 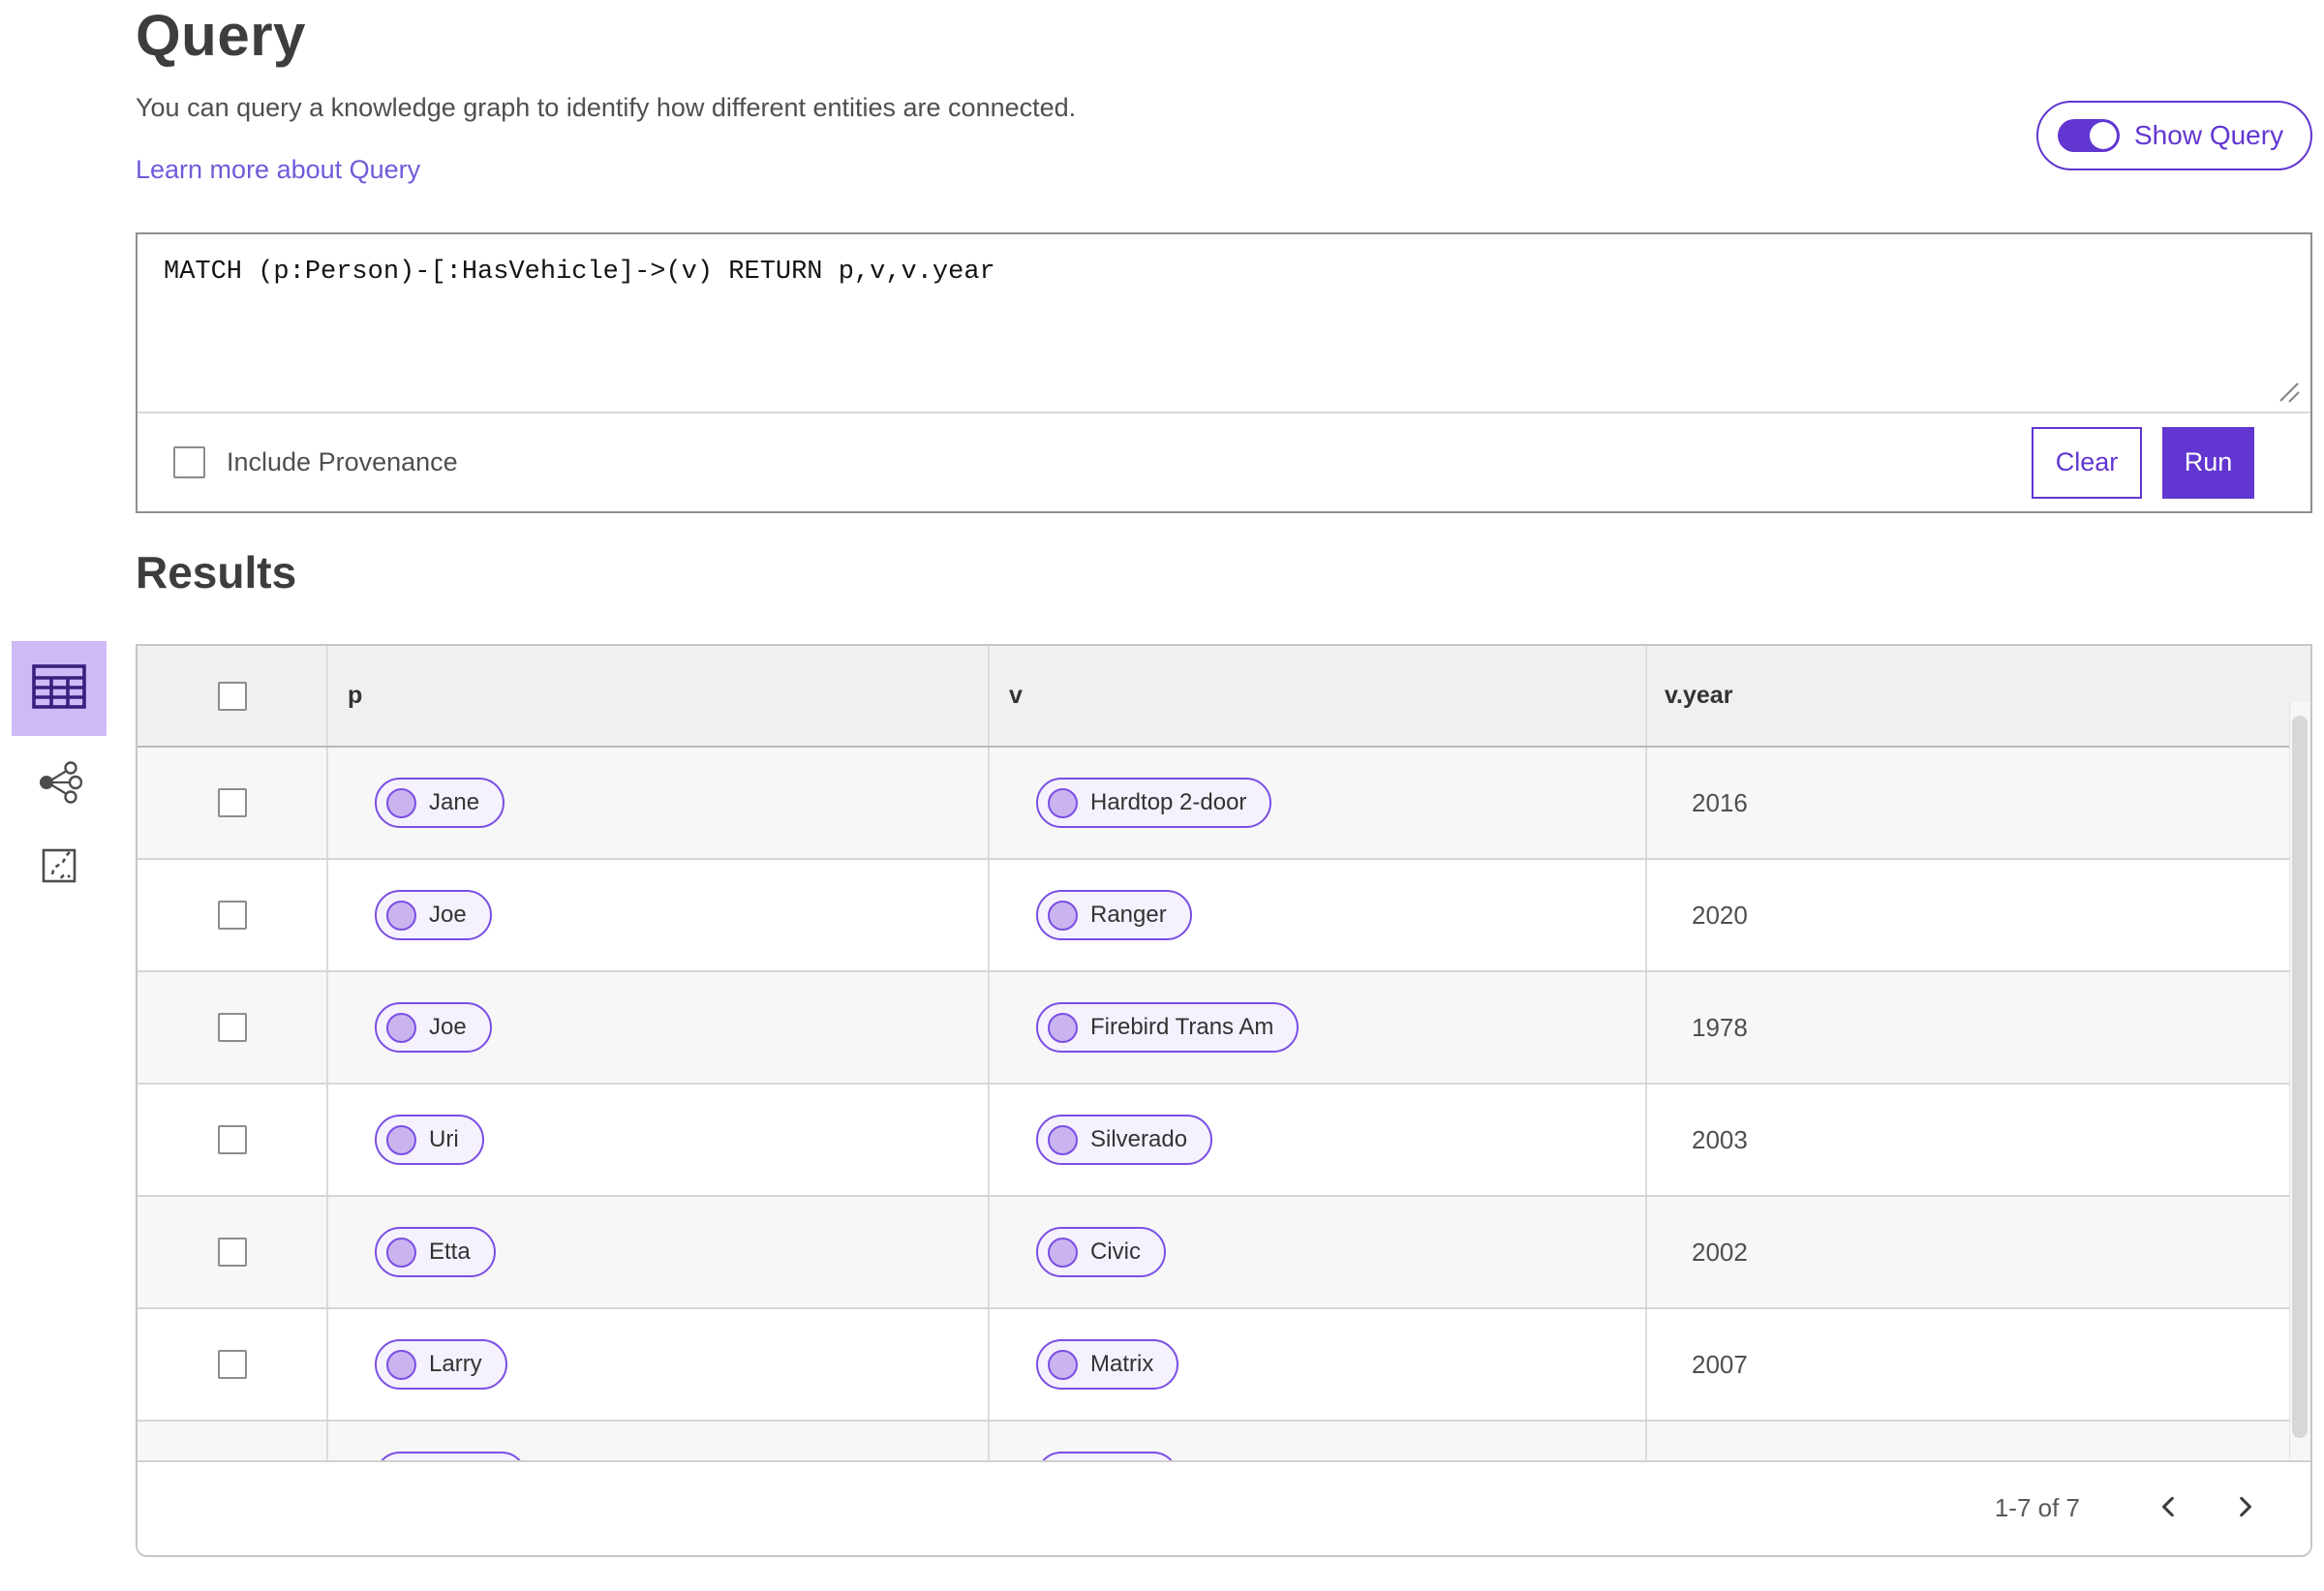 What do you see at coordinates (1115, 1252) in the screenshot?
I see `entity-label: Civic` at bounding box center [1115, 1252].